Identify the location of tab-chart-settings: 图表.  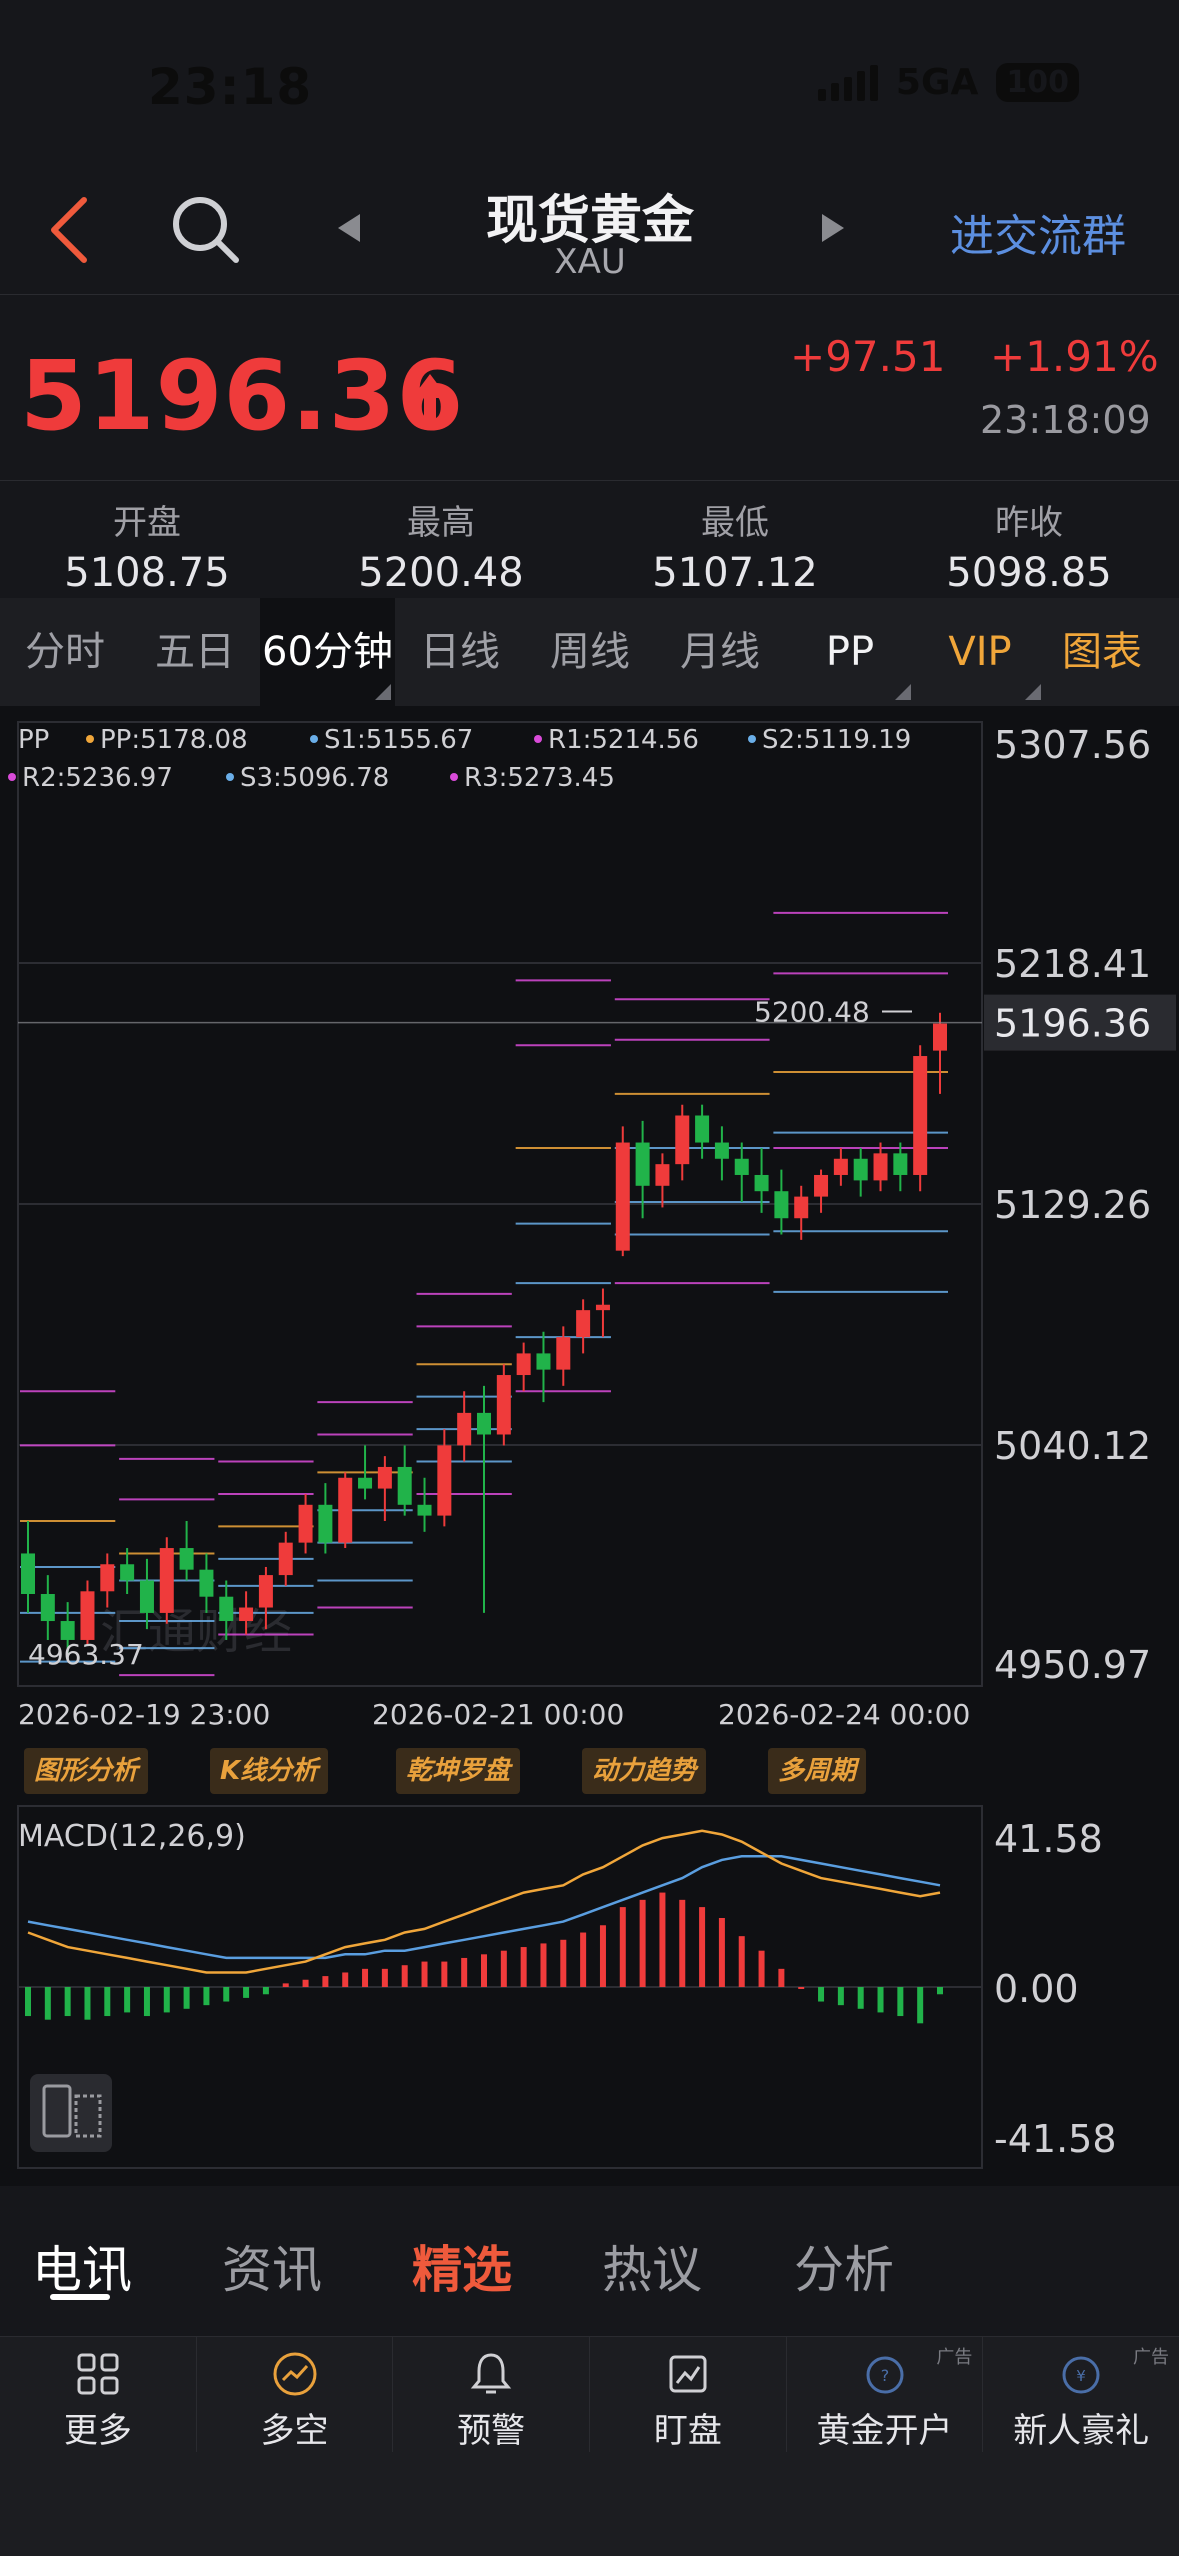
(1102, 652).